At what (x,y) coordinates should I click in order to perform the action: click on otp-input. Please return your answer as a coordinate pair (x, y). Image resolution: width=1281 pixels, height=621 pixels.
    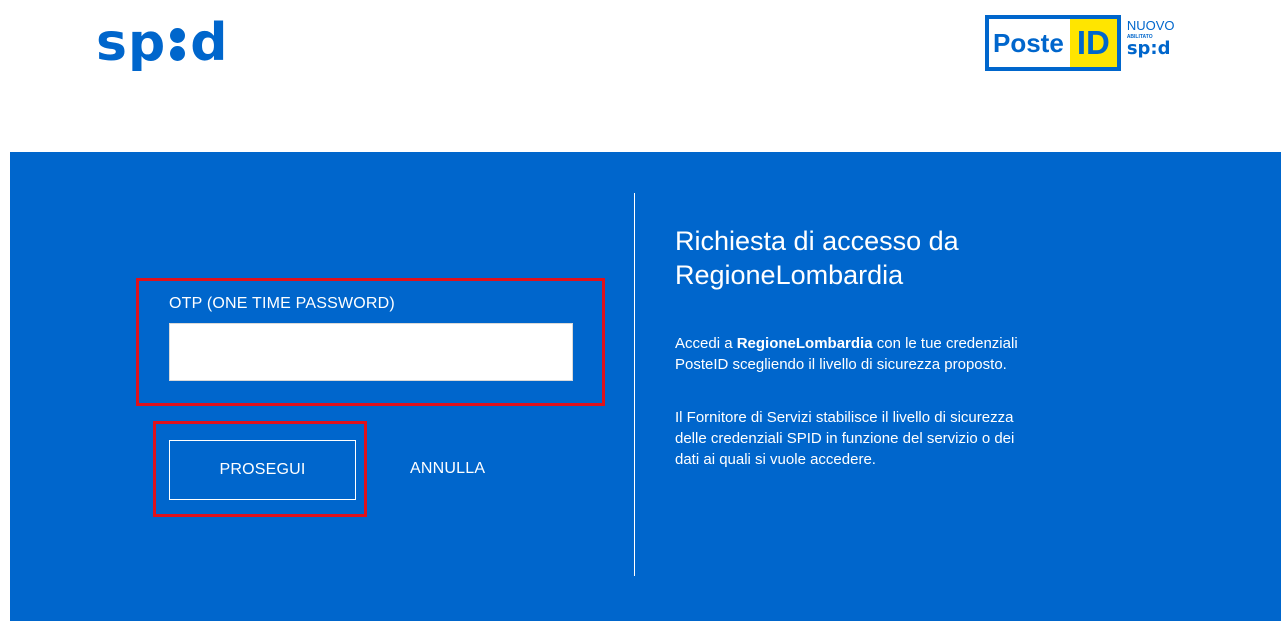
    Looking at the image, I should click on (371, 352).